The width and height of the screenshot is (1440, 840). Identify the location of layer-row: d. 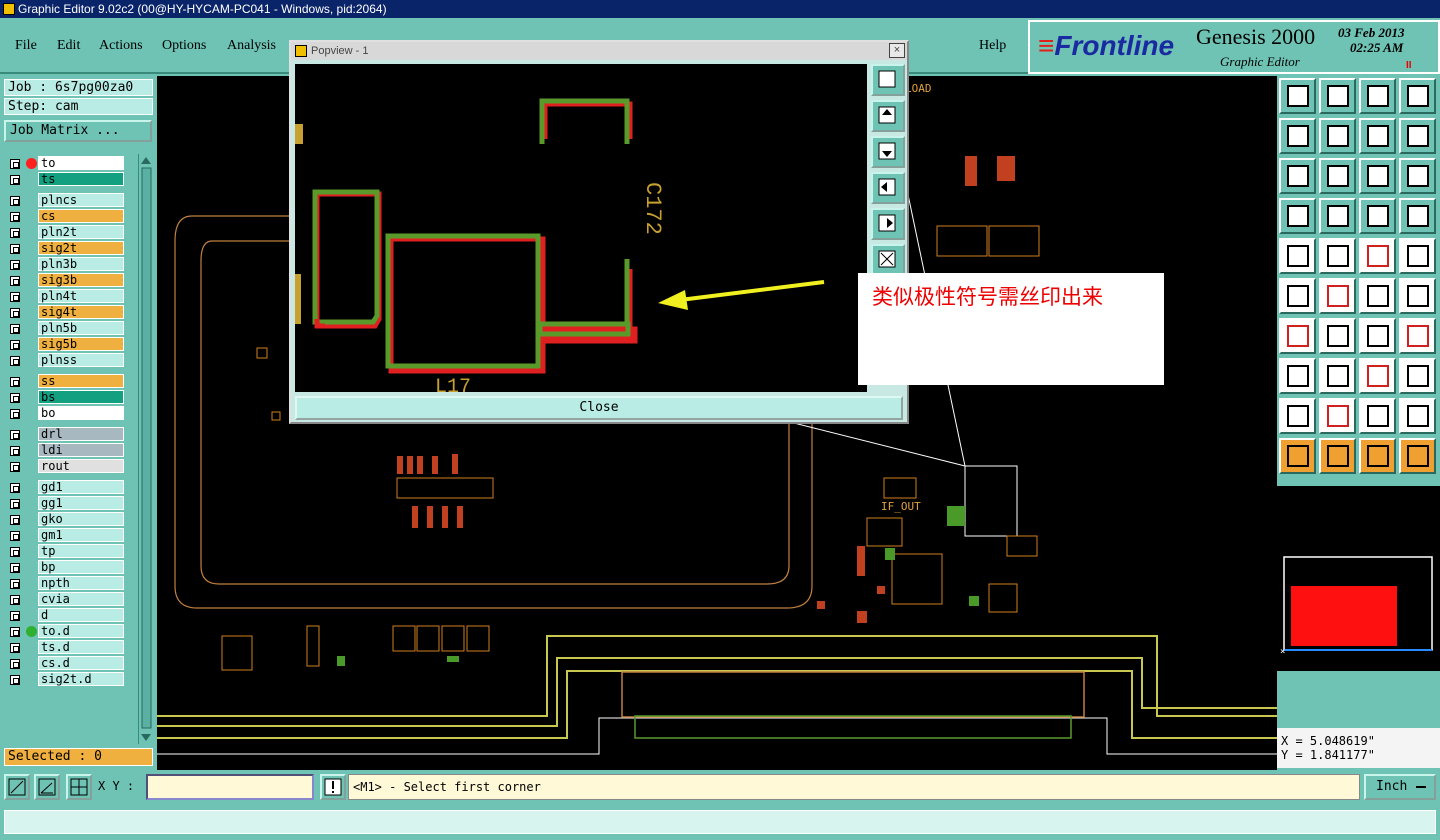
(66, 615).